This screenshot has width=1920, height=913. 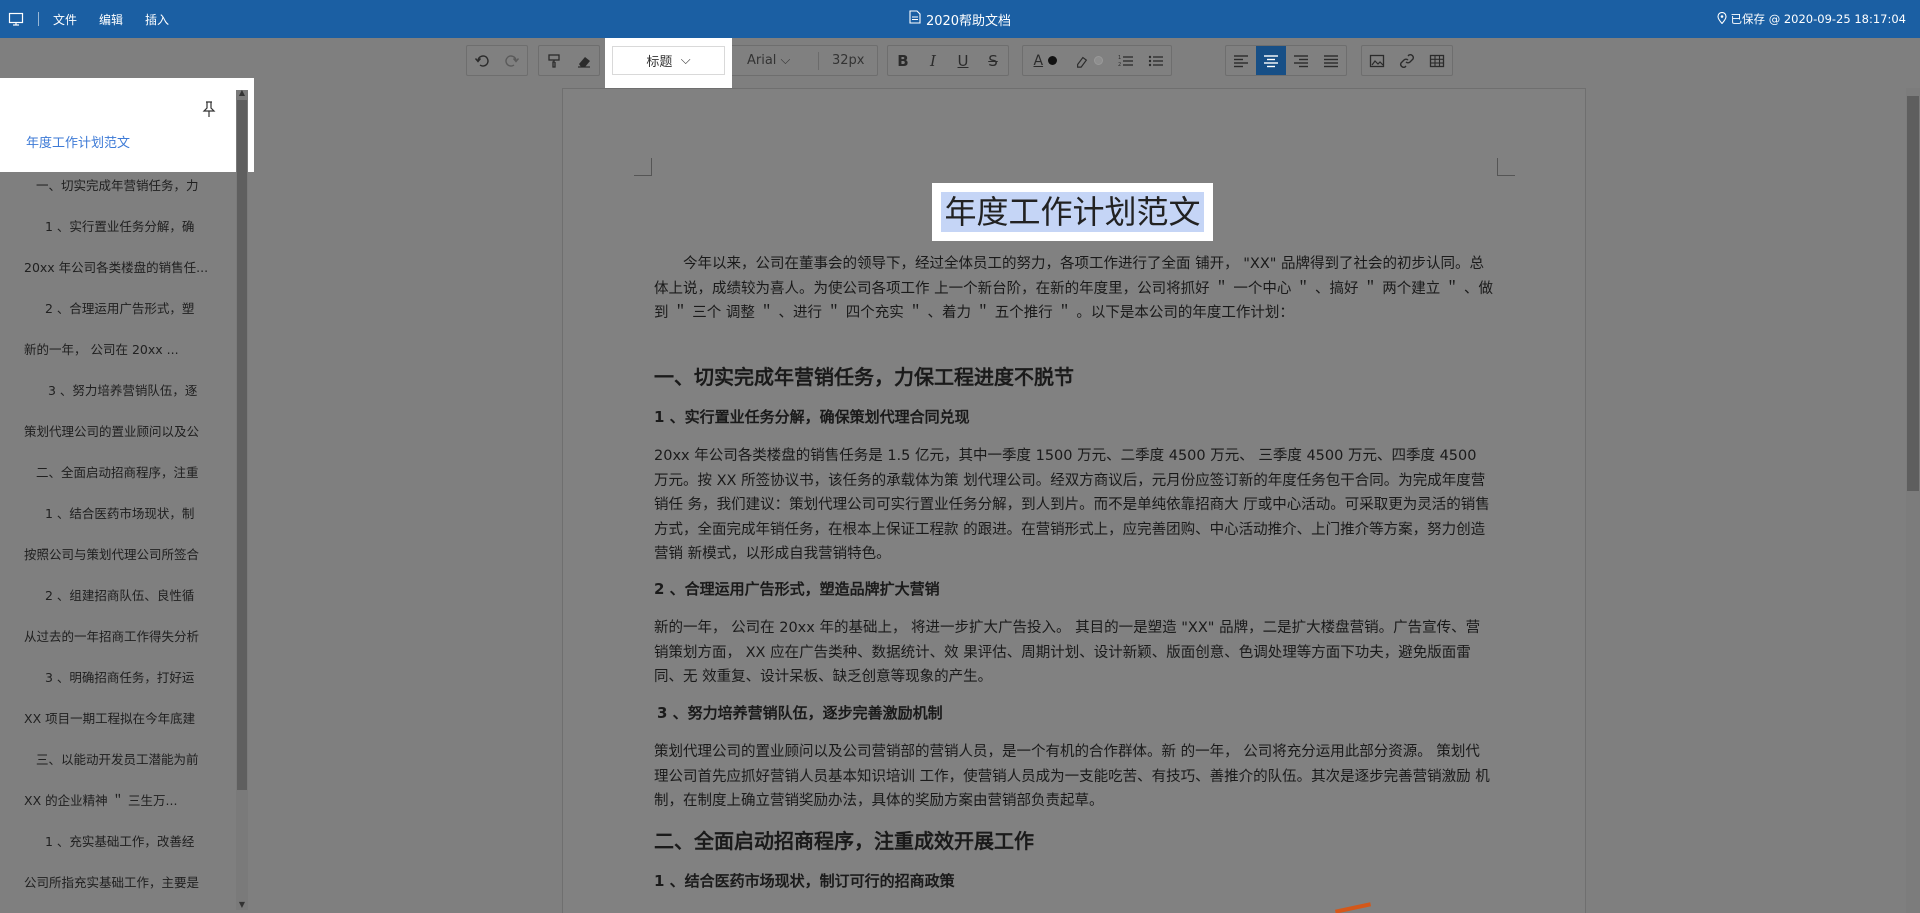 I want to click on menu-file: 文件, so click(x=65, y=19).